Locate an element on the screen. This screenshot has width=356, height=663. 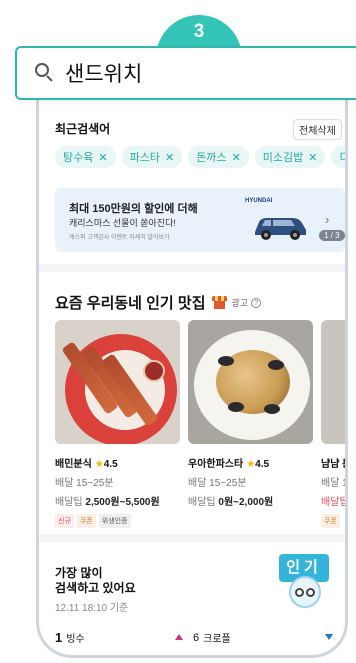
trending-timestamp: 12.11 18:10 기준 is located at coordinates (92, 608).